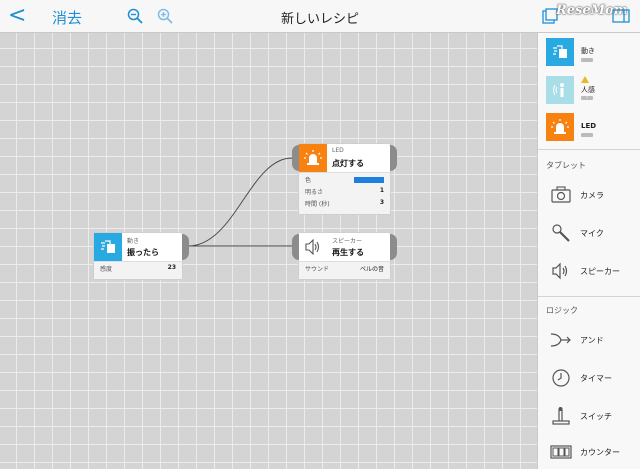 Image resolution: width=640 pixels, height=469 pixels. Describe the element at coordinates (566, 165) in the screenshot. I see `section-title-tablet: タブレット` at that location.